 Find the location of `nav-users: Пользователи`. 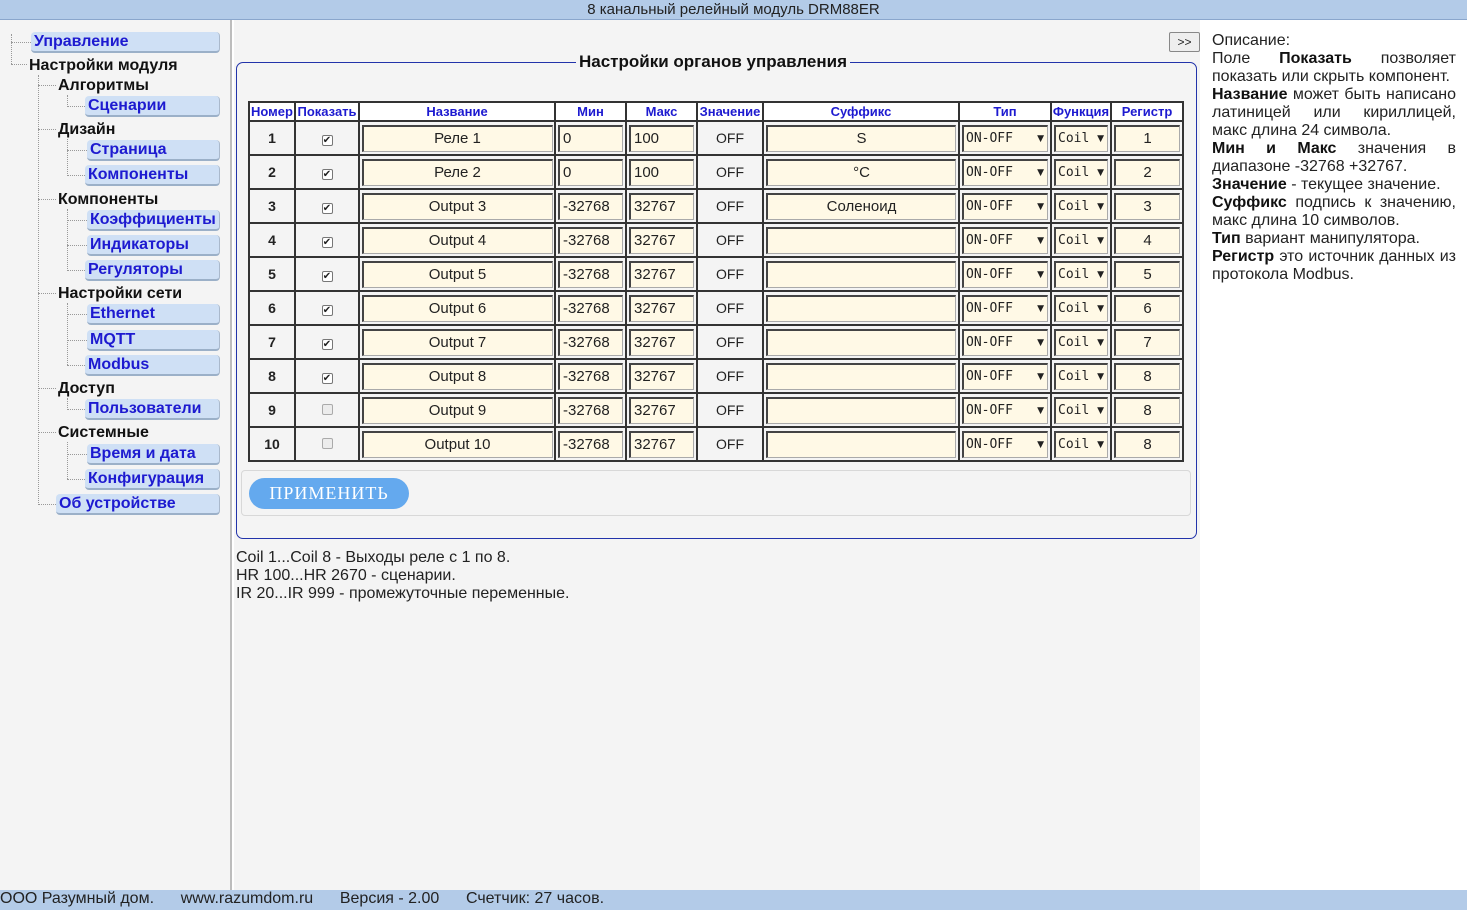

nav-users: Пользователи is located at coordinates (152, 409).